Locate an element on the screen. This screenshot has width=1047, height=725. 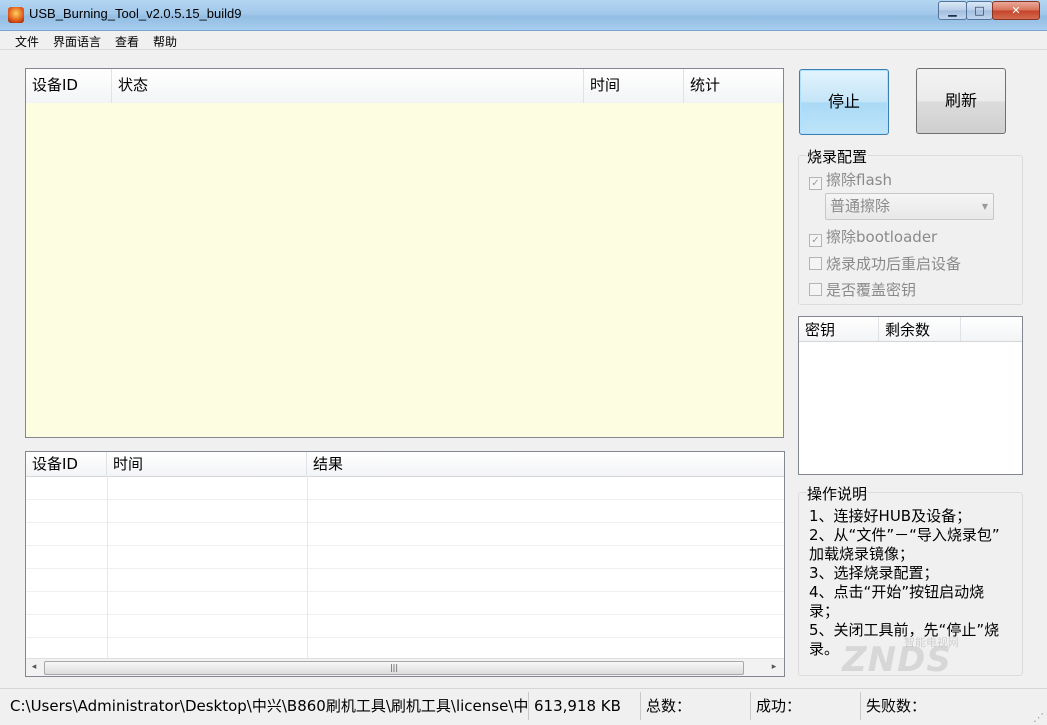
scroll-right-arrow-icon: ▸ is located at coordinates (774, 667).